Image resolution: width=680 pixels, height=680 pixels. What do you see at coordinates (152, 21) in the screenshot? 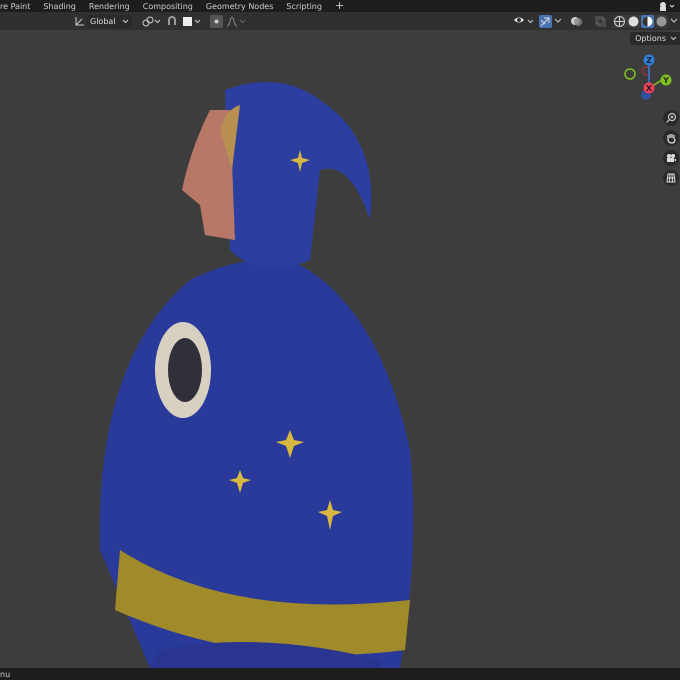
I see `link-icon` at bounding box center [152, 21].